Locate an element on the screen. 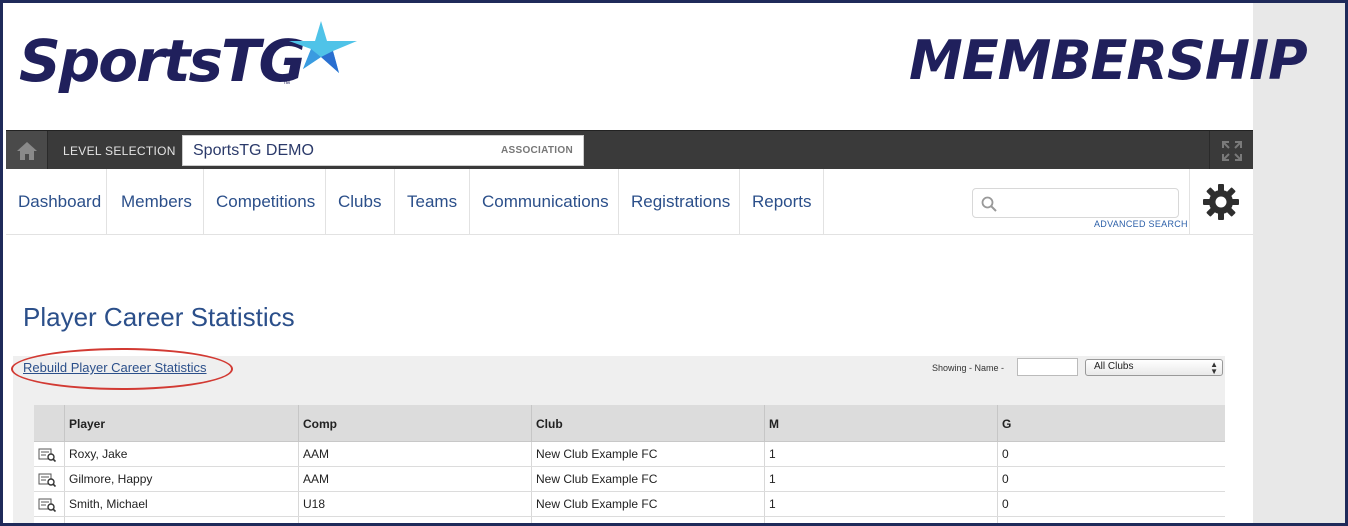  nav-communications: Communications is located at coordinates (544, 202).